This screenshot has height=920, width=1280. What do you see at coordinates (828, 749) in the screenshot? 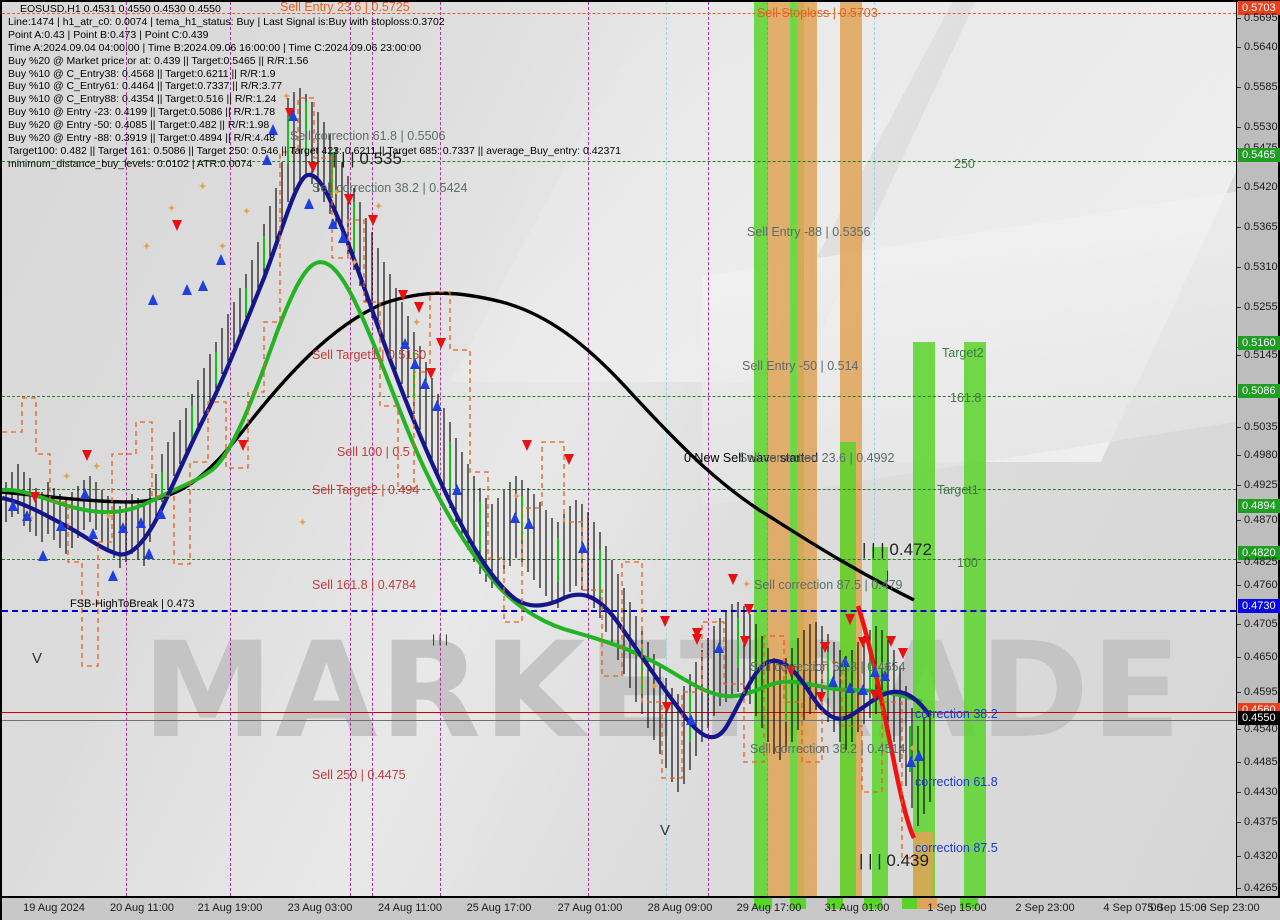
I see `sell-correction-382-low: Sell correction 38.2 | 0.4514` at bounding box center [828, 749].